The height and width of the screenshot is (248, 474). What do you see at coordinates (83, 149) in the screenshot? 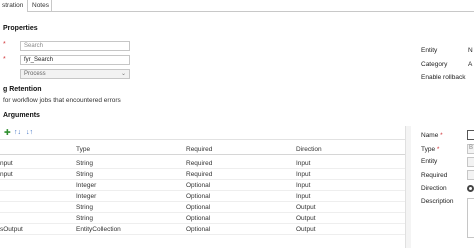
I see `column-header-type: Type` at bounding box center [83, 149].